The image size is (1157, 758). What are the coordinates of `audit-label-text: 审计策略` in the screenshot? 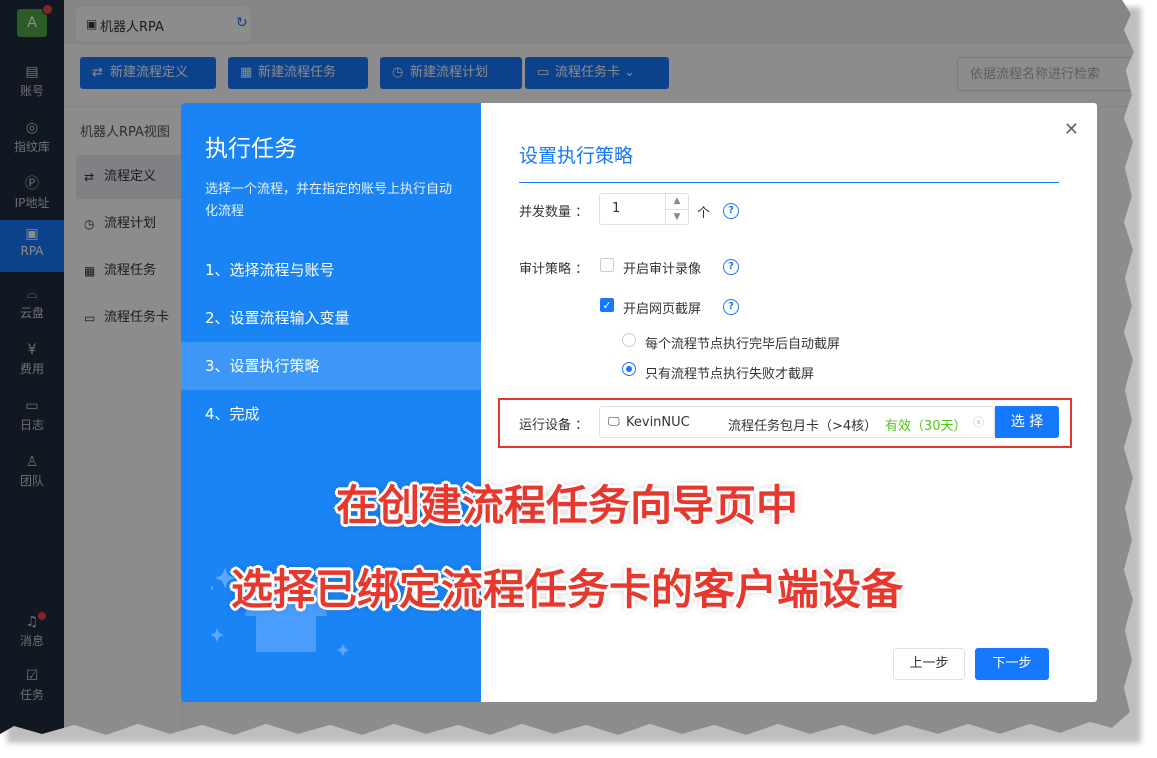 It's located at (545, 269).